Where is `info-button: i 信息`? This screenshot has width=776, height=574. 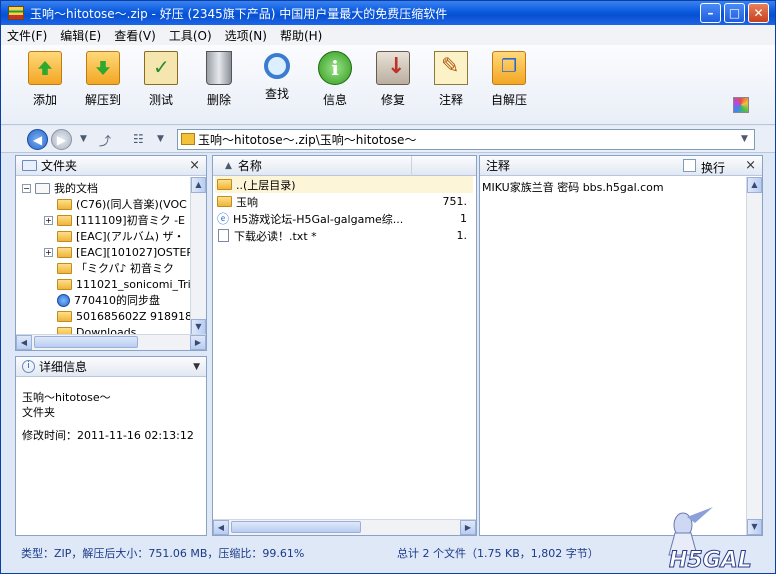 info-button: i 信息 is located at coordinates (335, 79).